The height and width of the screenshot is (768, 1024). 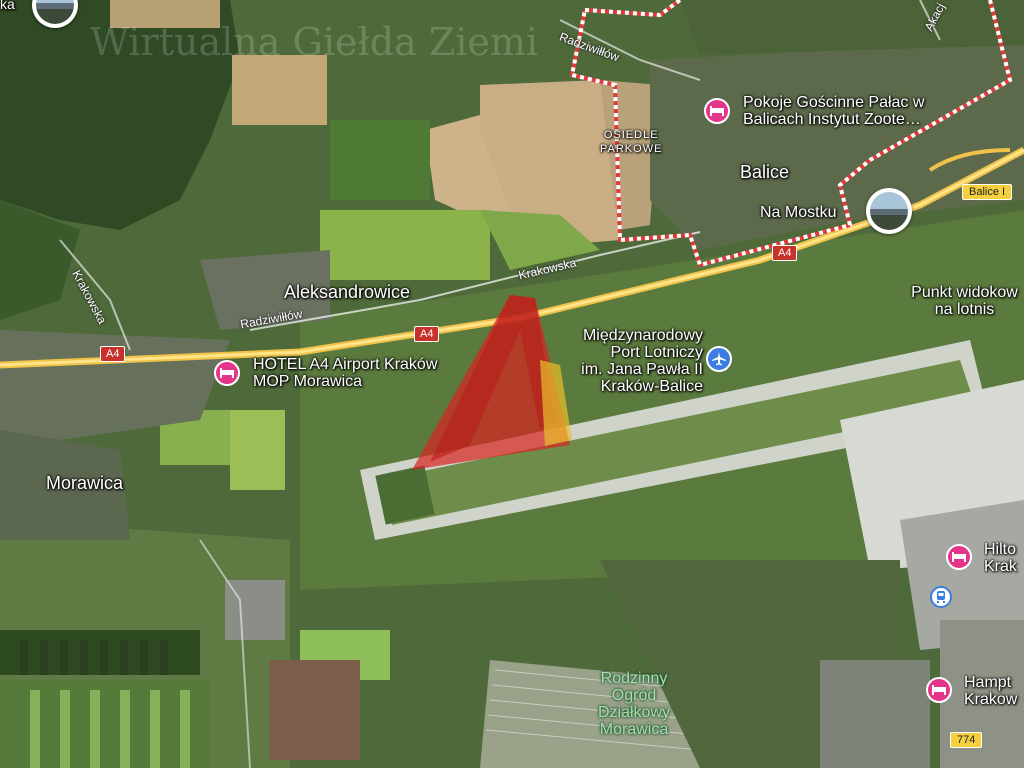 What do you see at coordinates (7, 6) in the screenshot?
I see `fragment-label: ka` at bounding box center [7, 6].